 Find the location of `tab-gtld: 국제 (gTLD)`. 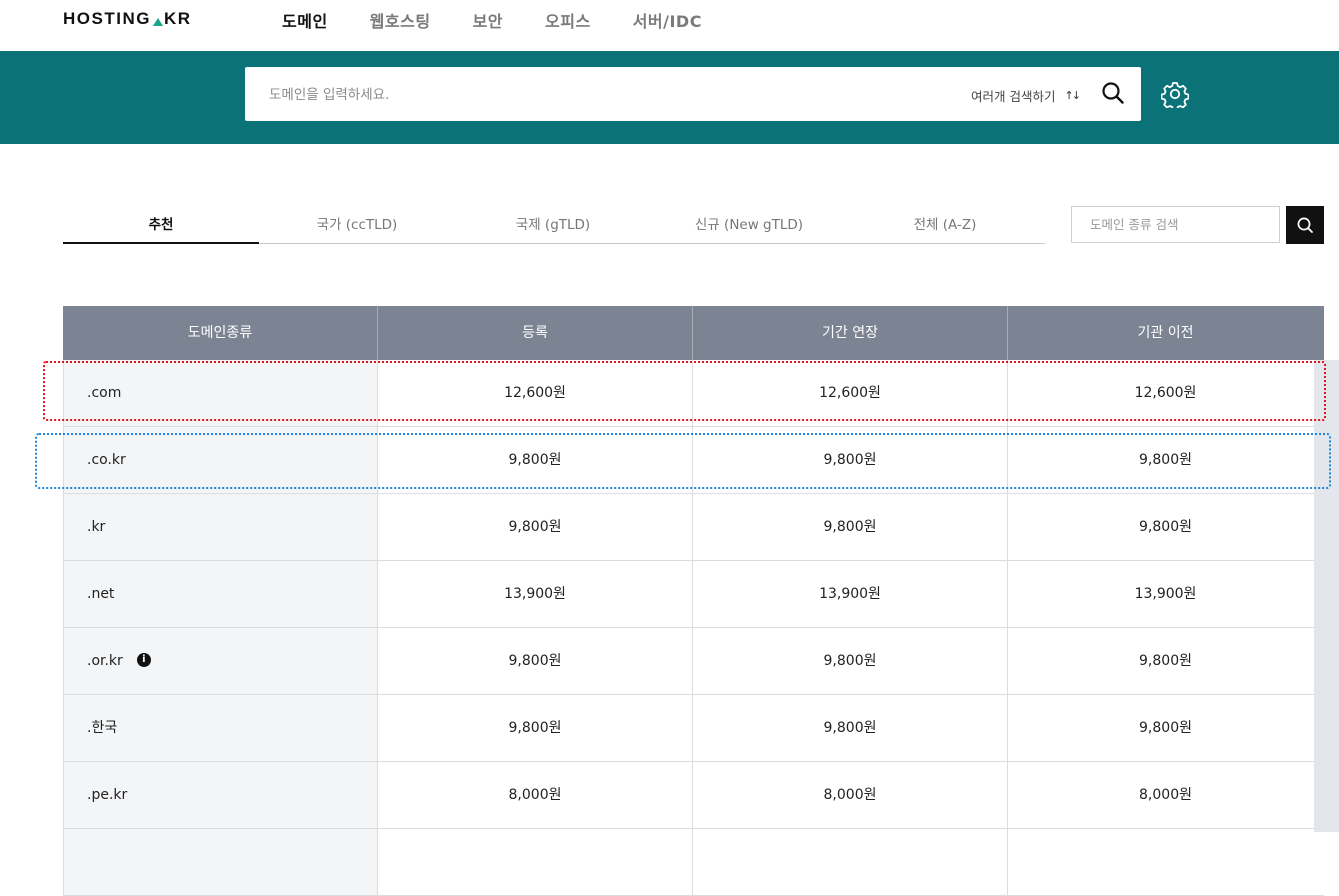

tab-gtld: 국제 (gTLD) is located at coordinates (553, 224).